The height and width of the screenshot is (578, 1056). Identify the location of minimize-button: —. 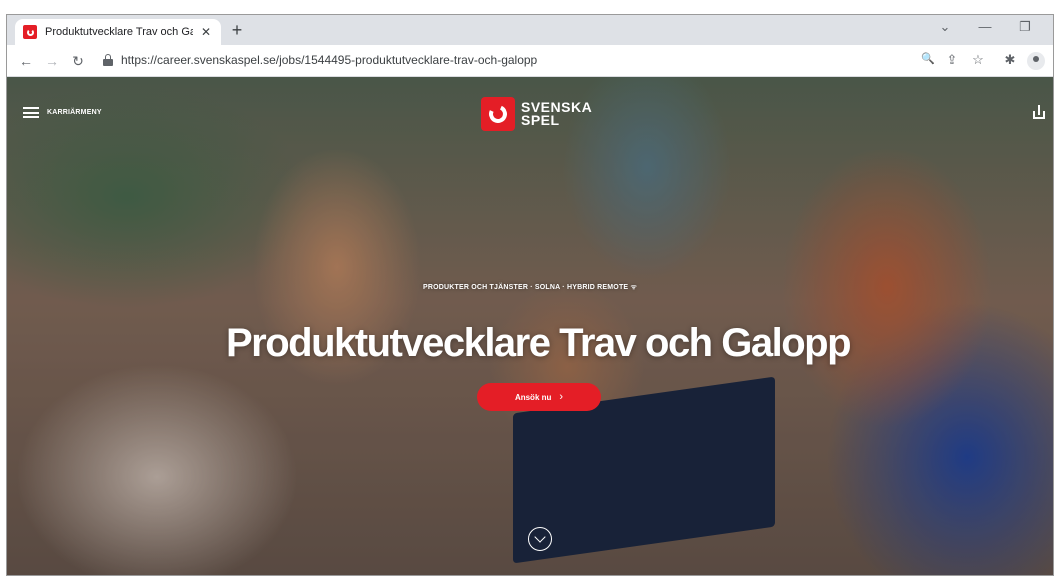
(985, 26).